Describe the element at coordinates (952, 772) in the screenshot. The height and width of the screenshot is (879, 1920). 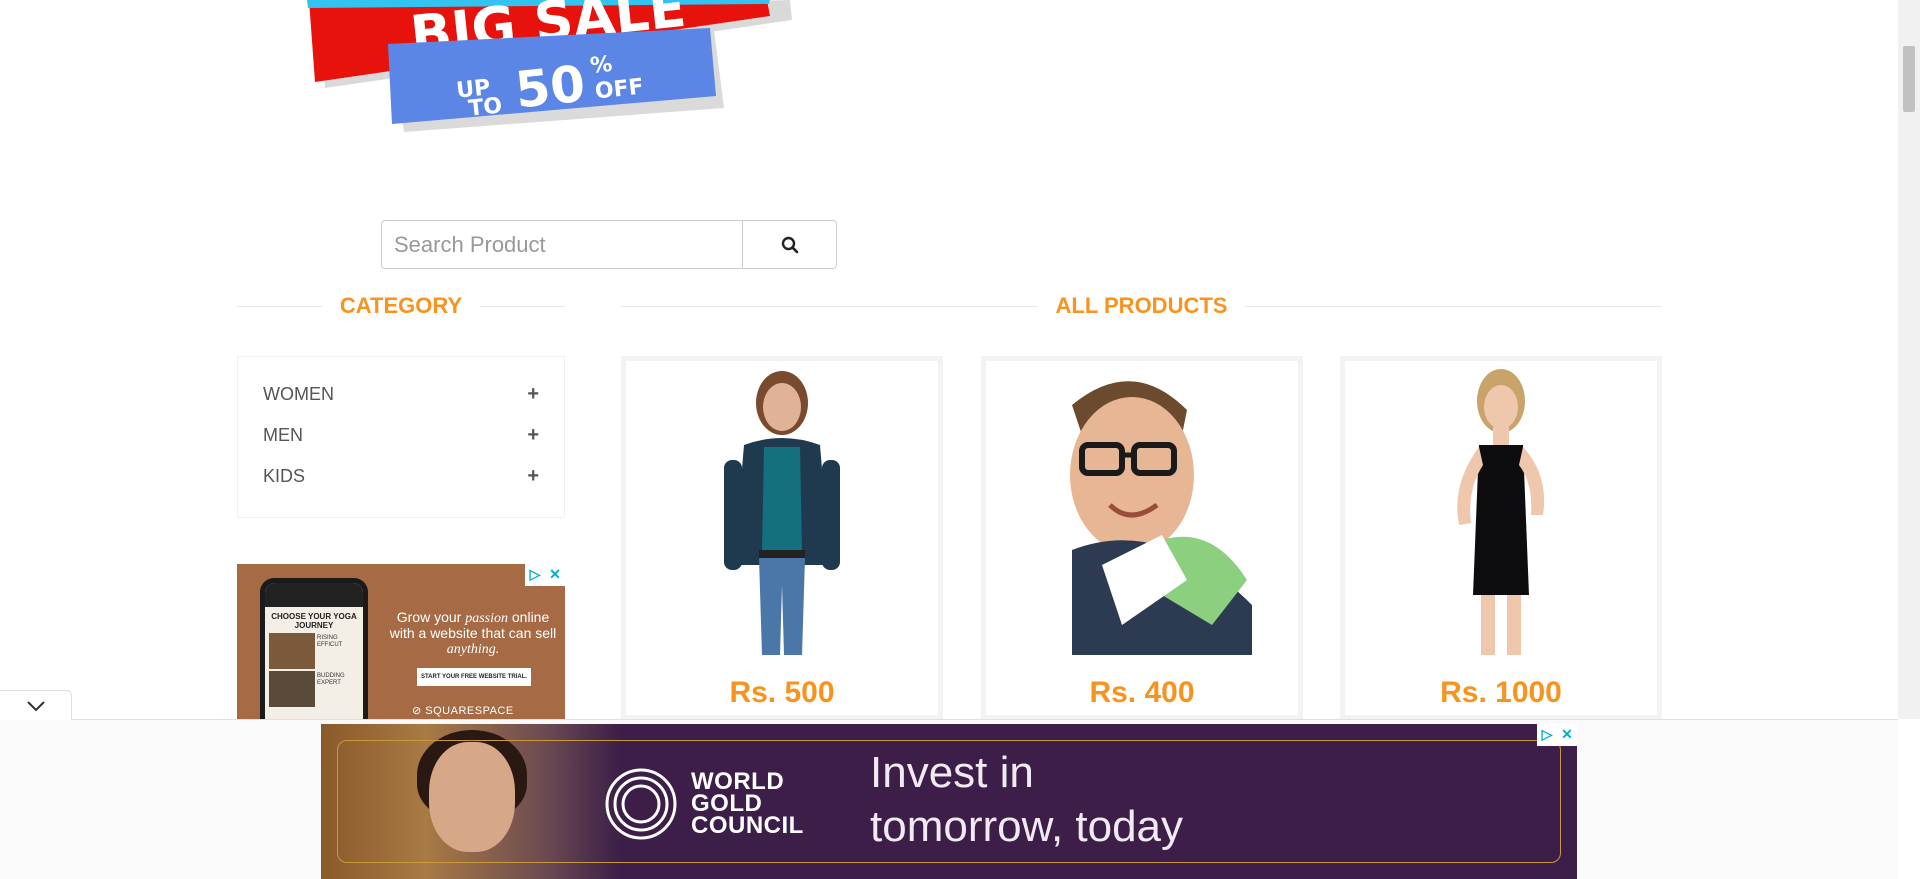
I see `headline-line: Invest in` at that location.